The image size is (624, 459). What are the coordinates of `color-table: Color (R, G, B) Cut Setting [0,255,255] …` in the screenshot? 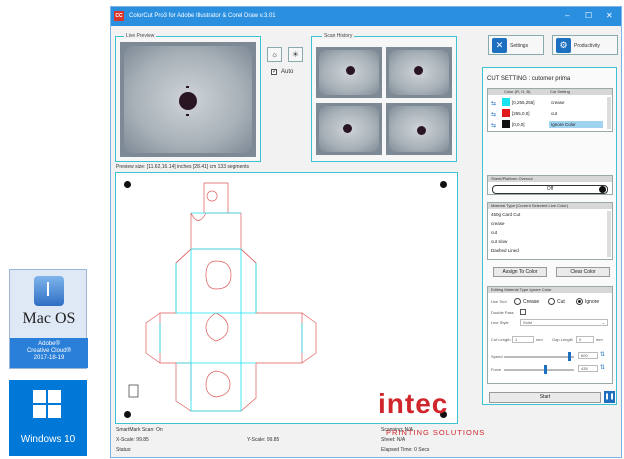 It's located at (550, 110).